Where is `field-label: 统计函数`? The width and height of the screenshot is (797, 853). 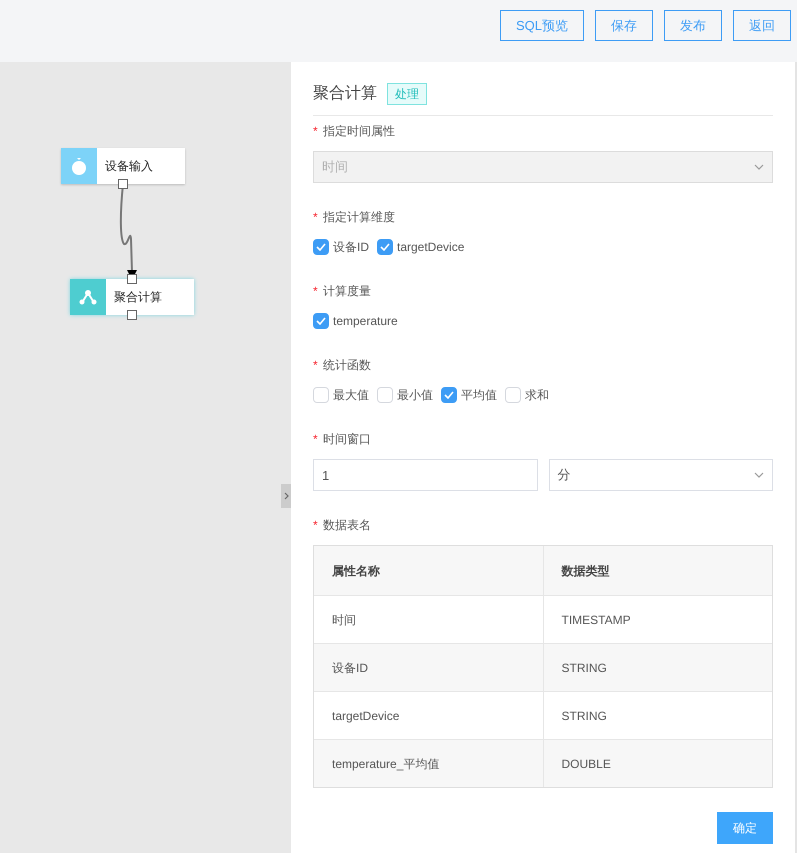 field-label: 统计函数 is located at coordinates (347, 365).